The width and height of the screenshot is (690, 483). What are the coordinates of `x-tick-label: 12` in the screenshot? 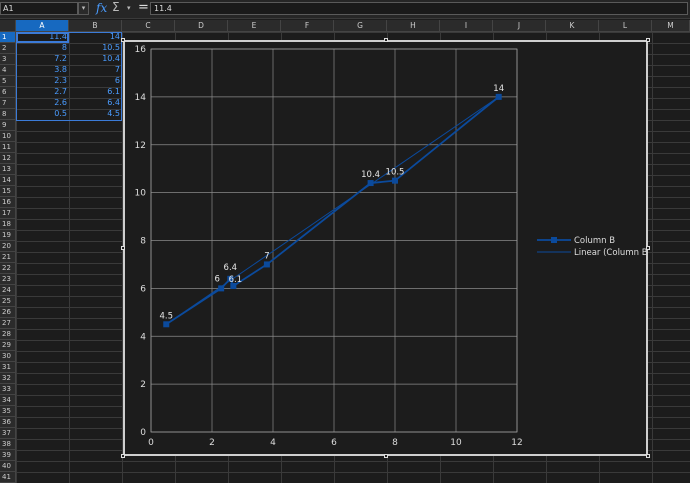 It's located at (516, 443).